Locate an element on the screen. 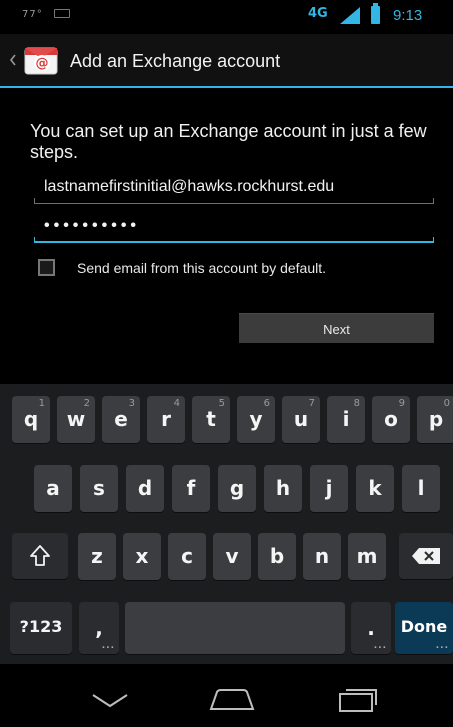 Image resolution: width=453 pixels, height=727 pixels. key-label: q is located at coordinates (31, 419).